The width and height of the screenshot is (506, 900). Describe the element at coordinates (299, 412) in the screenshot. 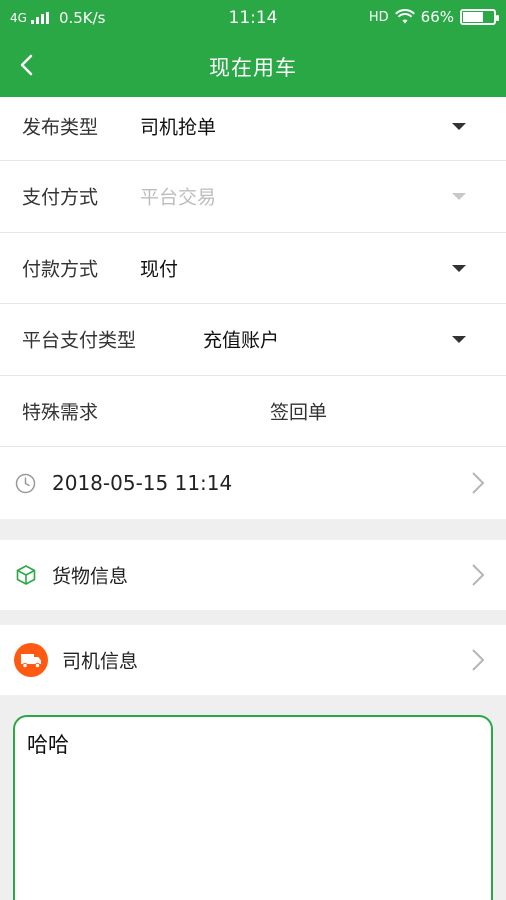

I see `special-needs-value: 签回单` at that location.